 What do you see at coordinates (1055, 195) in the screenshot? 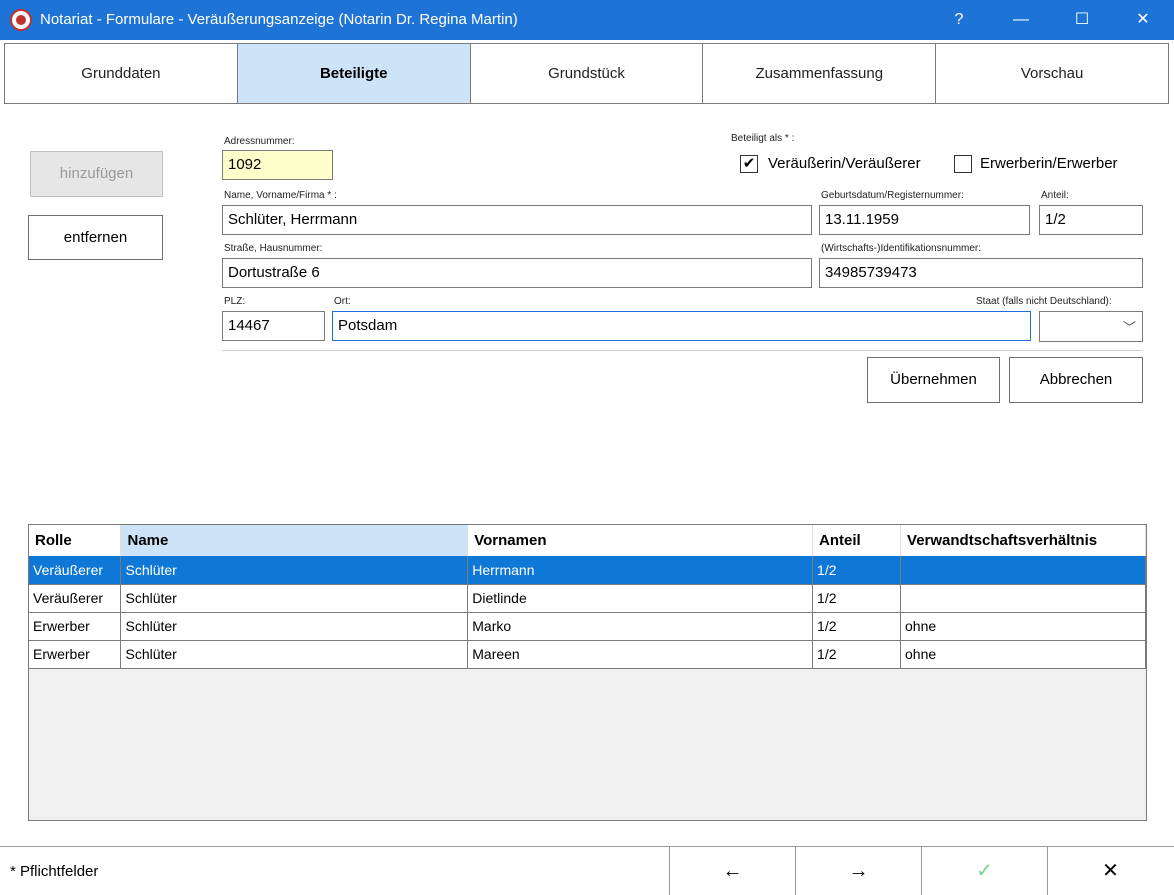
I see `share-label: Anteil:` at bounding box center [1055, 195].